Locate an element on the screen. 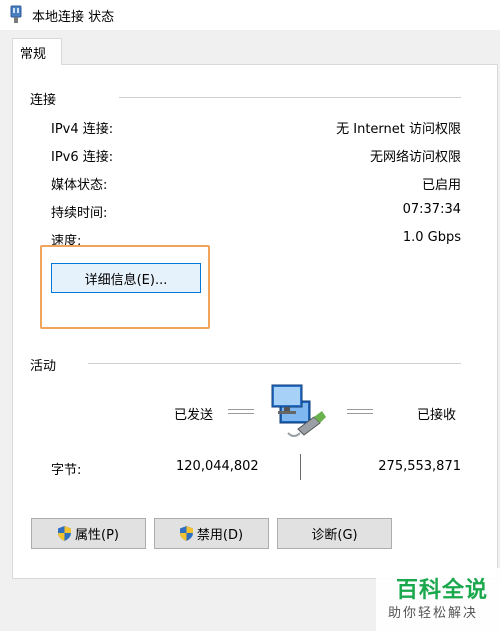 This screenshot has width=500, height=631. network-activity-icon is located at coordinates (298, 410).